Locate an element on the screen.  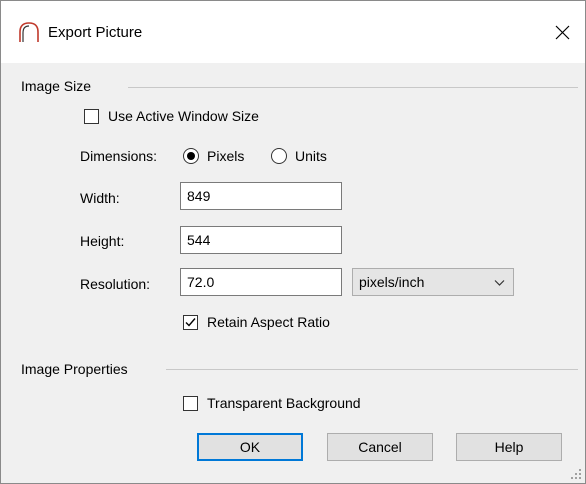
resize-grip-icon is located at coordinates (576, 474).